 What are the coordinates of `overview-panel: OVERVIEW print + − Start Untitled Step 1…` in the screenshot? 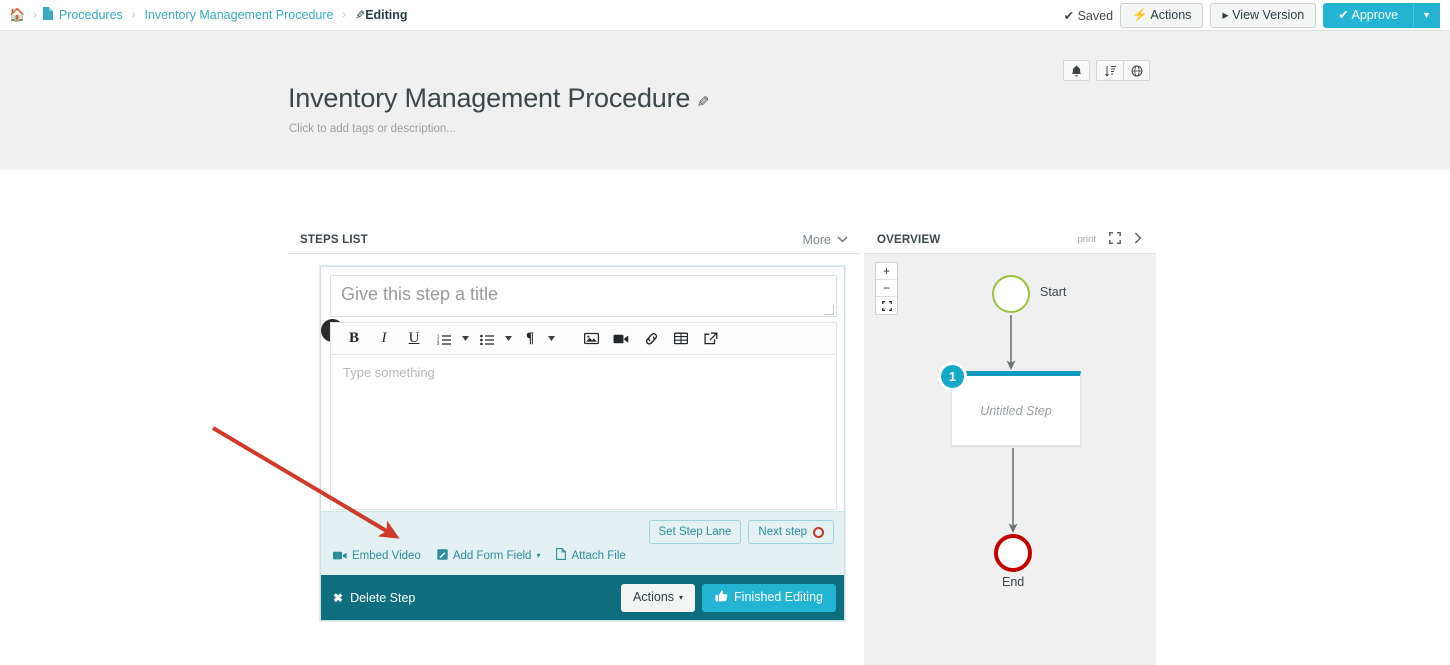 It's located at (1010, 445).